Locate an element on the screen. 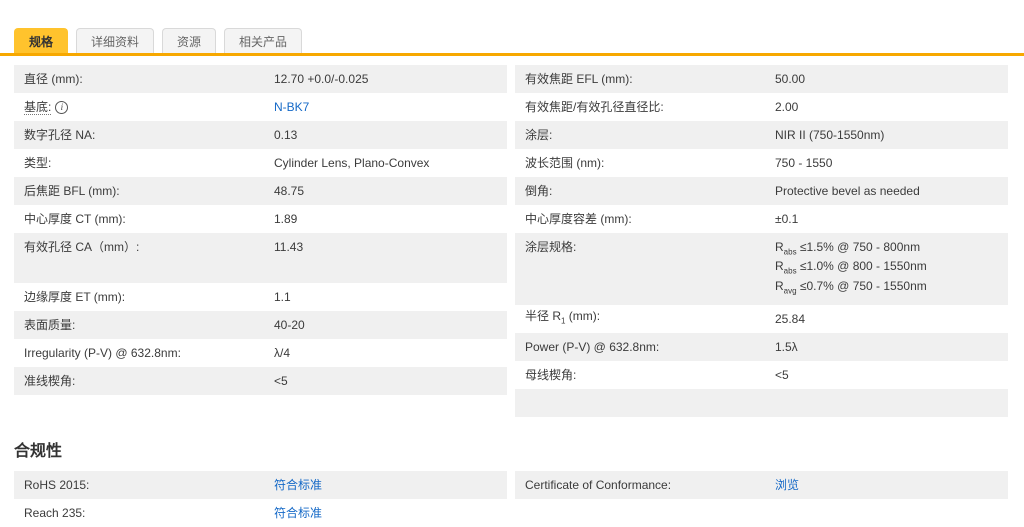 This screenshot has height=527, width=1024. spec-value: λ/4 is located at coordinates (282, 352).